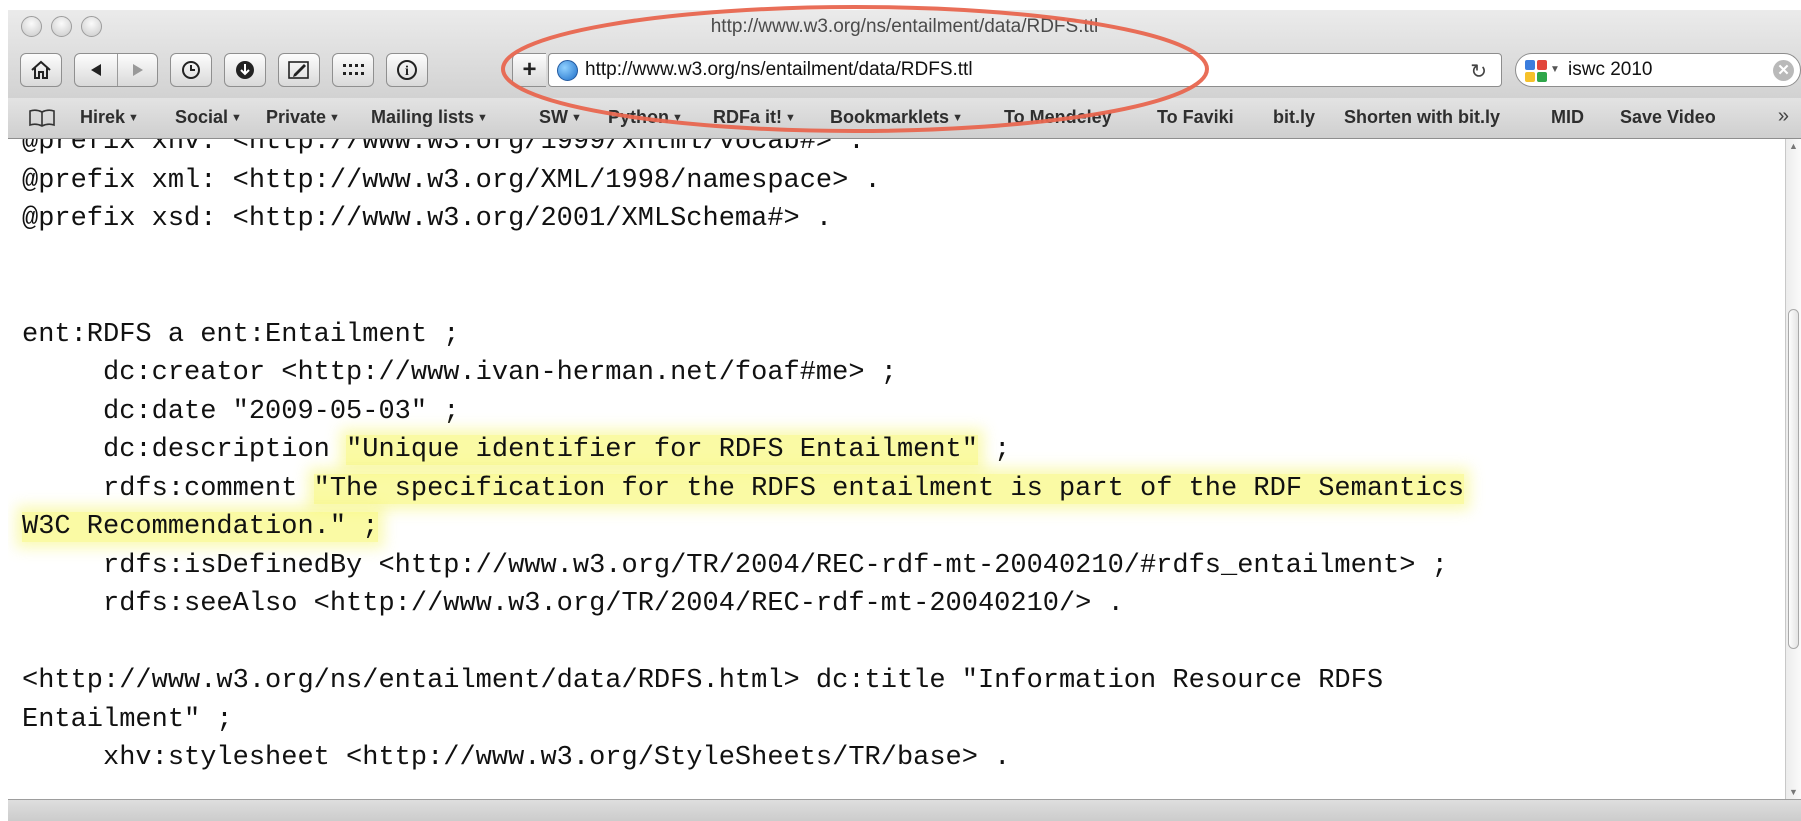 The width and height of the screenshot is (1801, 821). I want to click on code-text: dc:description, so click(184, 450).